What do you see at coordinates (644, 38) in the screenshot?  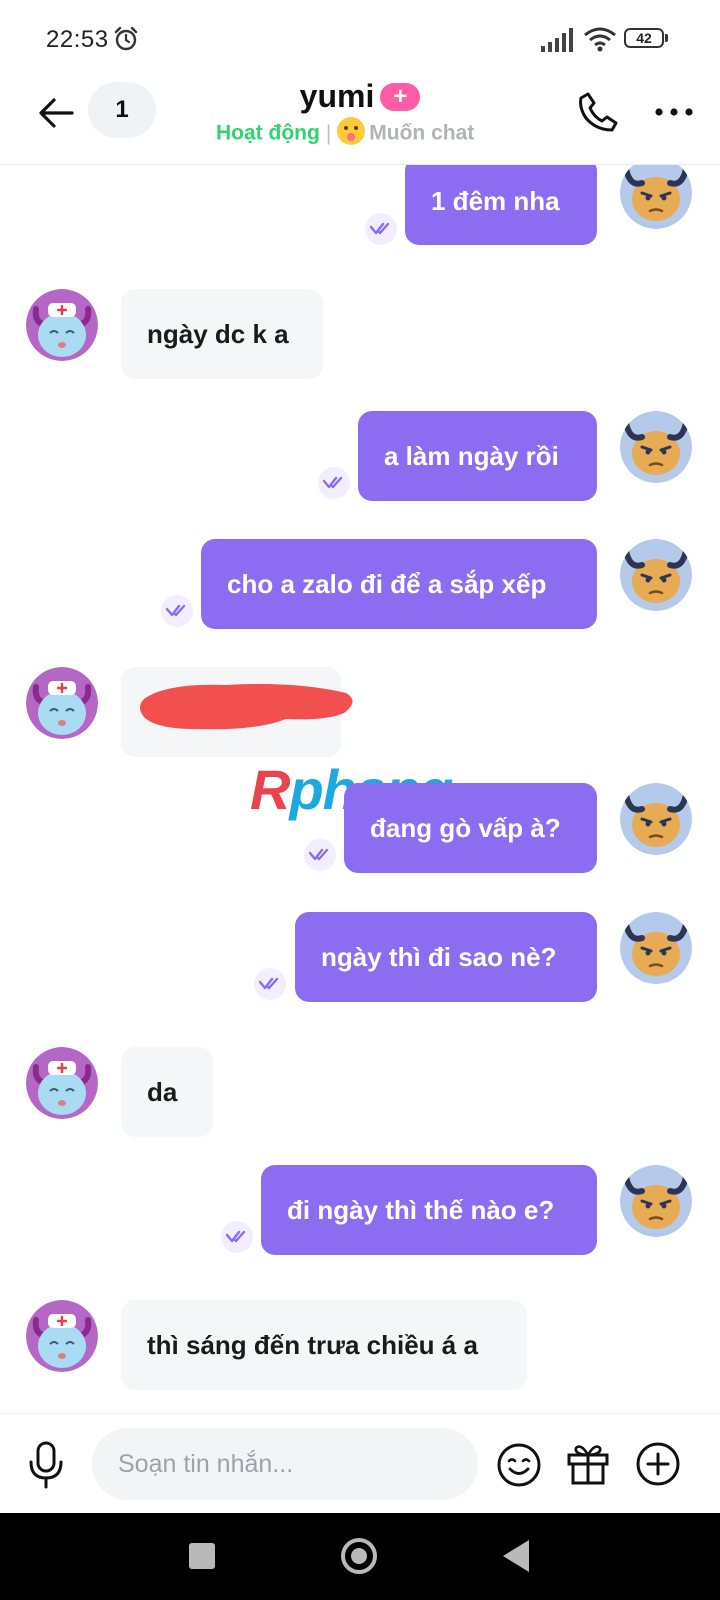 I see `battery-level: 42` at bounding box center [644, 38].